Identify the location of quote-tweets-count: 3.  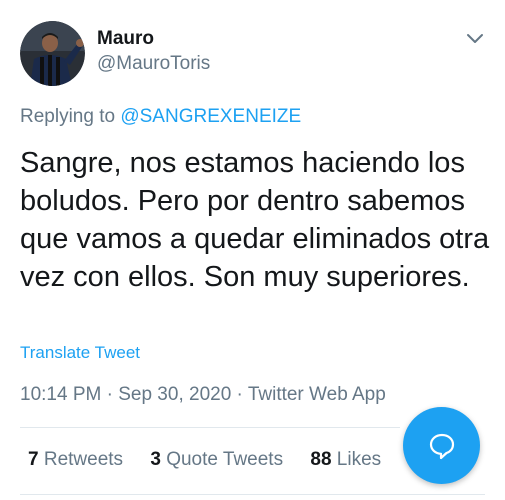
(155, 459).